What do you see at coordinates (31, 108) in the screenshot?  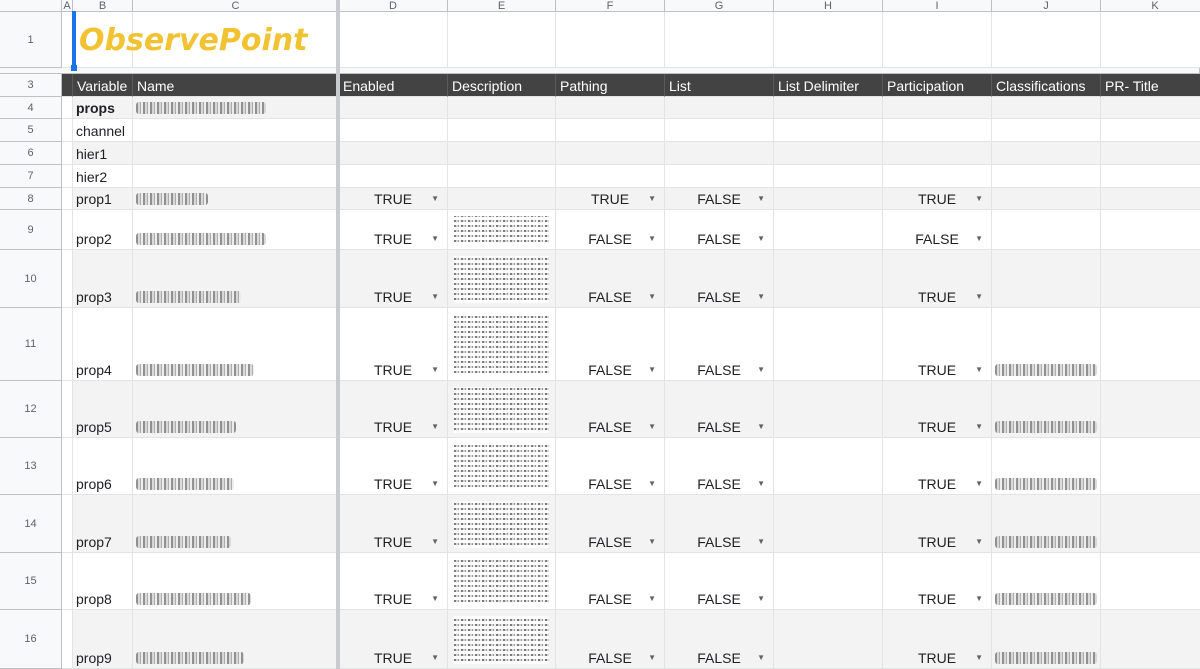 I see `row-header-4: 4` at bounding box center [31, 108].